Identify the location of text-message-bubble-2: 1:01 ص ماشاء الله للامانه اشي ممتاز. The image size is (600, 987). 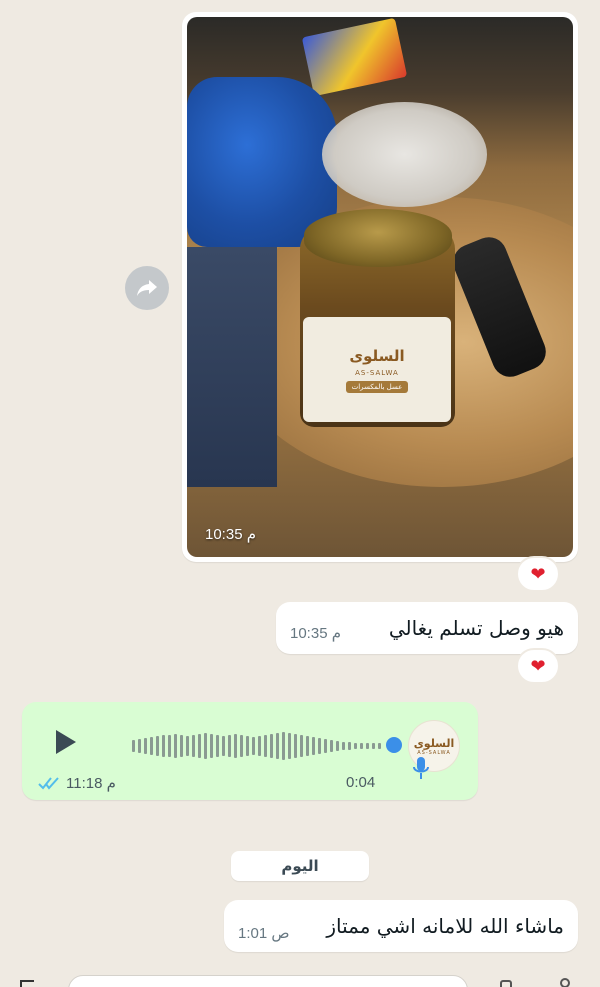
(401, 926).